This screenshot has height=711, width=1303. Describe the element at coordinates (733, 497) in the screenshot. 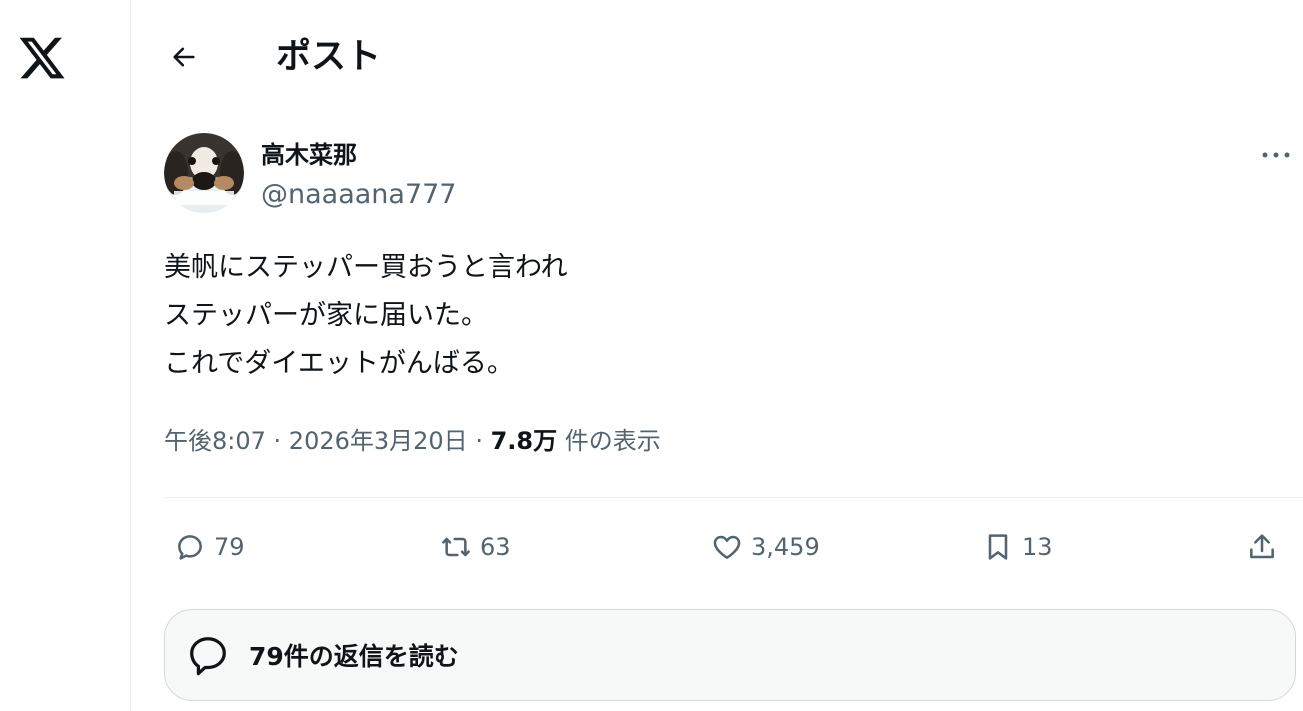

I see `divider` at that location.